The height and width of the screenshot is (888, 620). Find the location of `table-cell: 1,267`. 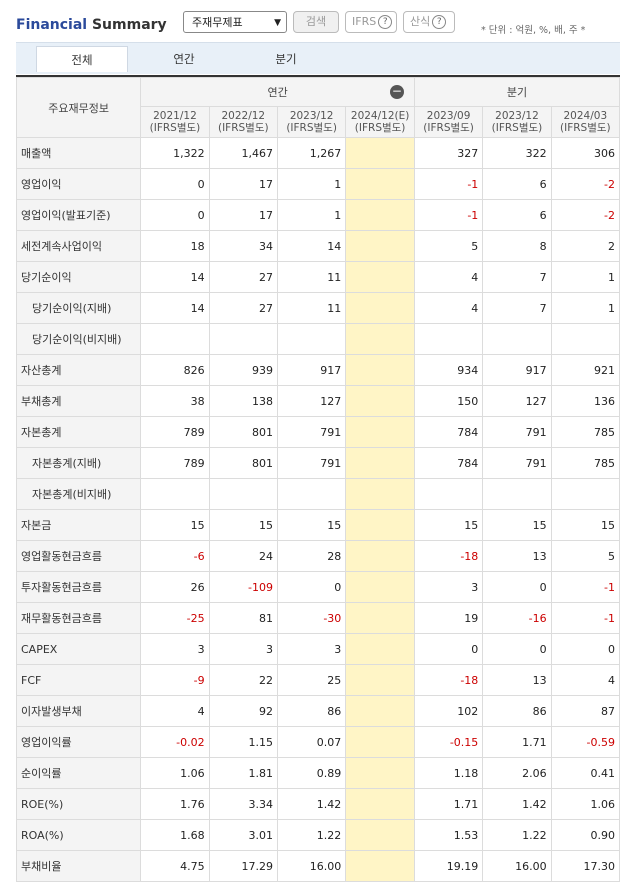

table-cell: 1,267 is located at coordinates (311, 153).